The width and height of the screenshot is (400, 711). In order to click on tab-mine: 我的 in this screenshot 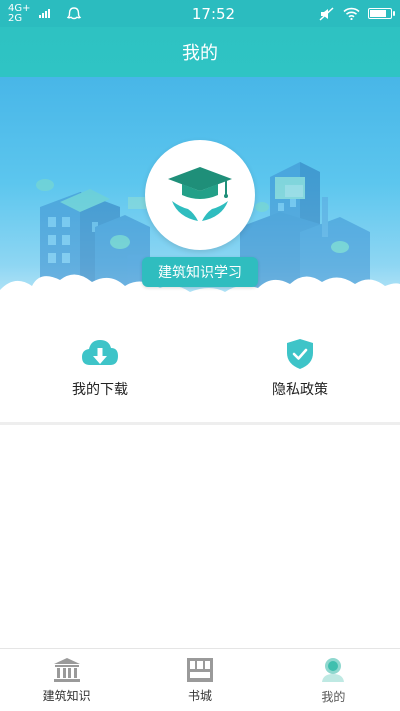, I will do `click(333, 680)`.